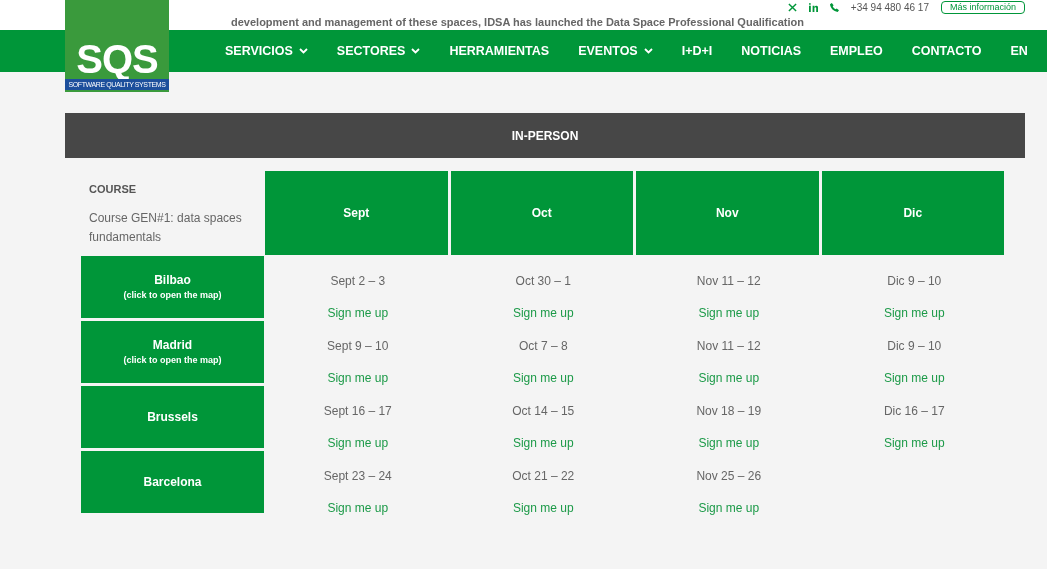 This screenshot has width=1047, height=569. I want to click on nav-link: EN, so click(1019, 51).